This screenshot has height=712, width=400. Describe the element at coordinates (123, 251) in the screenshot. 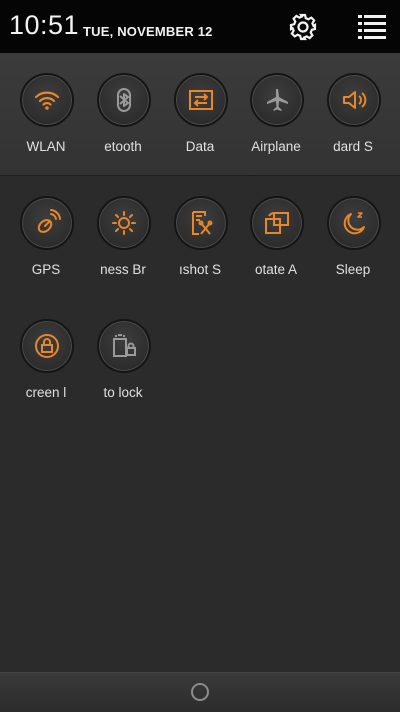

I see `toggle-brightness: ness Br` at that location.